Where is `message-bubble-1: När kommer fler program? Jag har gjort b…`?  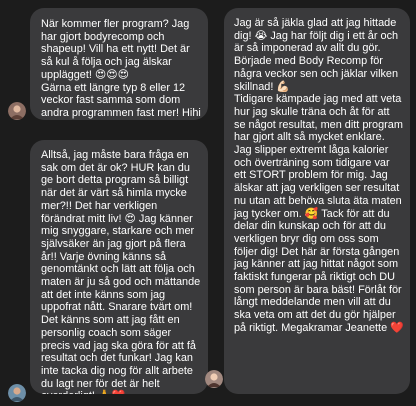 message-bubble-1: När kommer fler program? Jag har gjort b… is located at coordinates (119, 64).